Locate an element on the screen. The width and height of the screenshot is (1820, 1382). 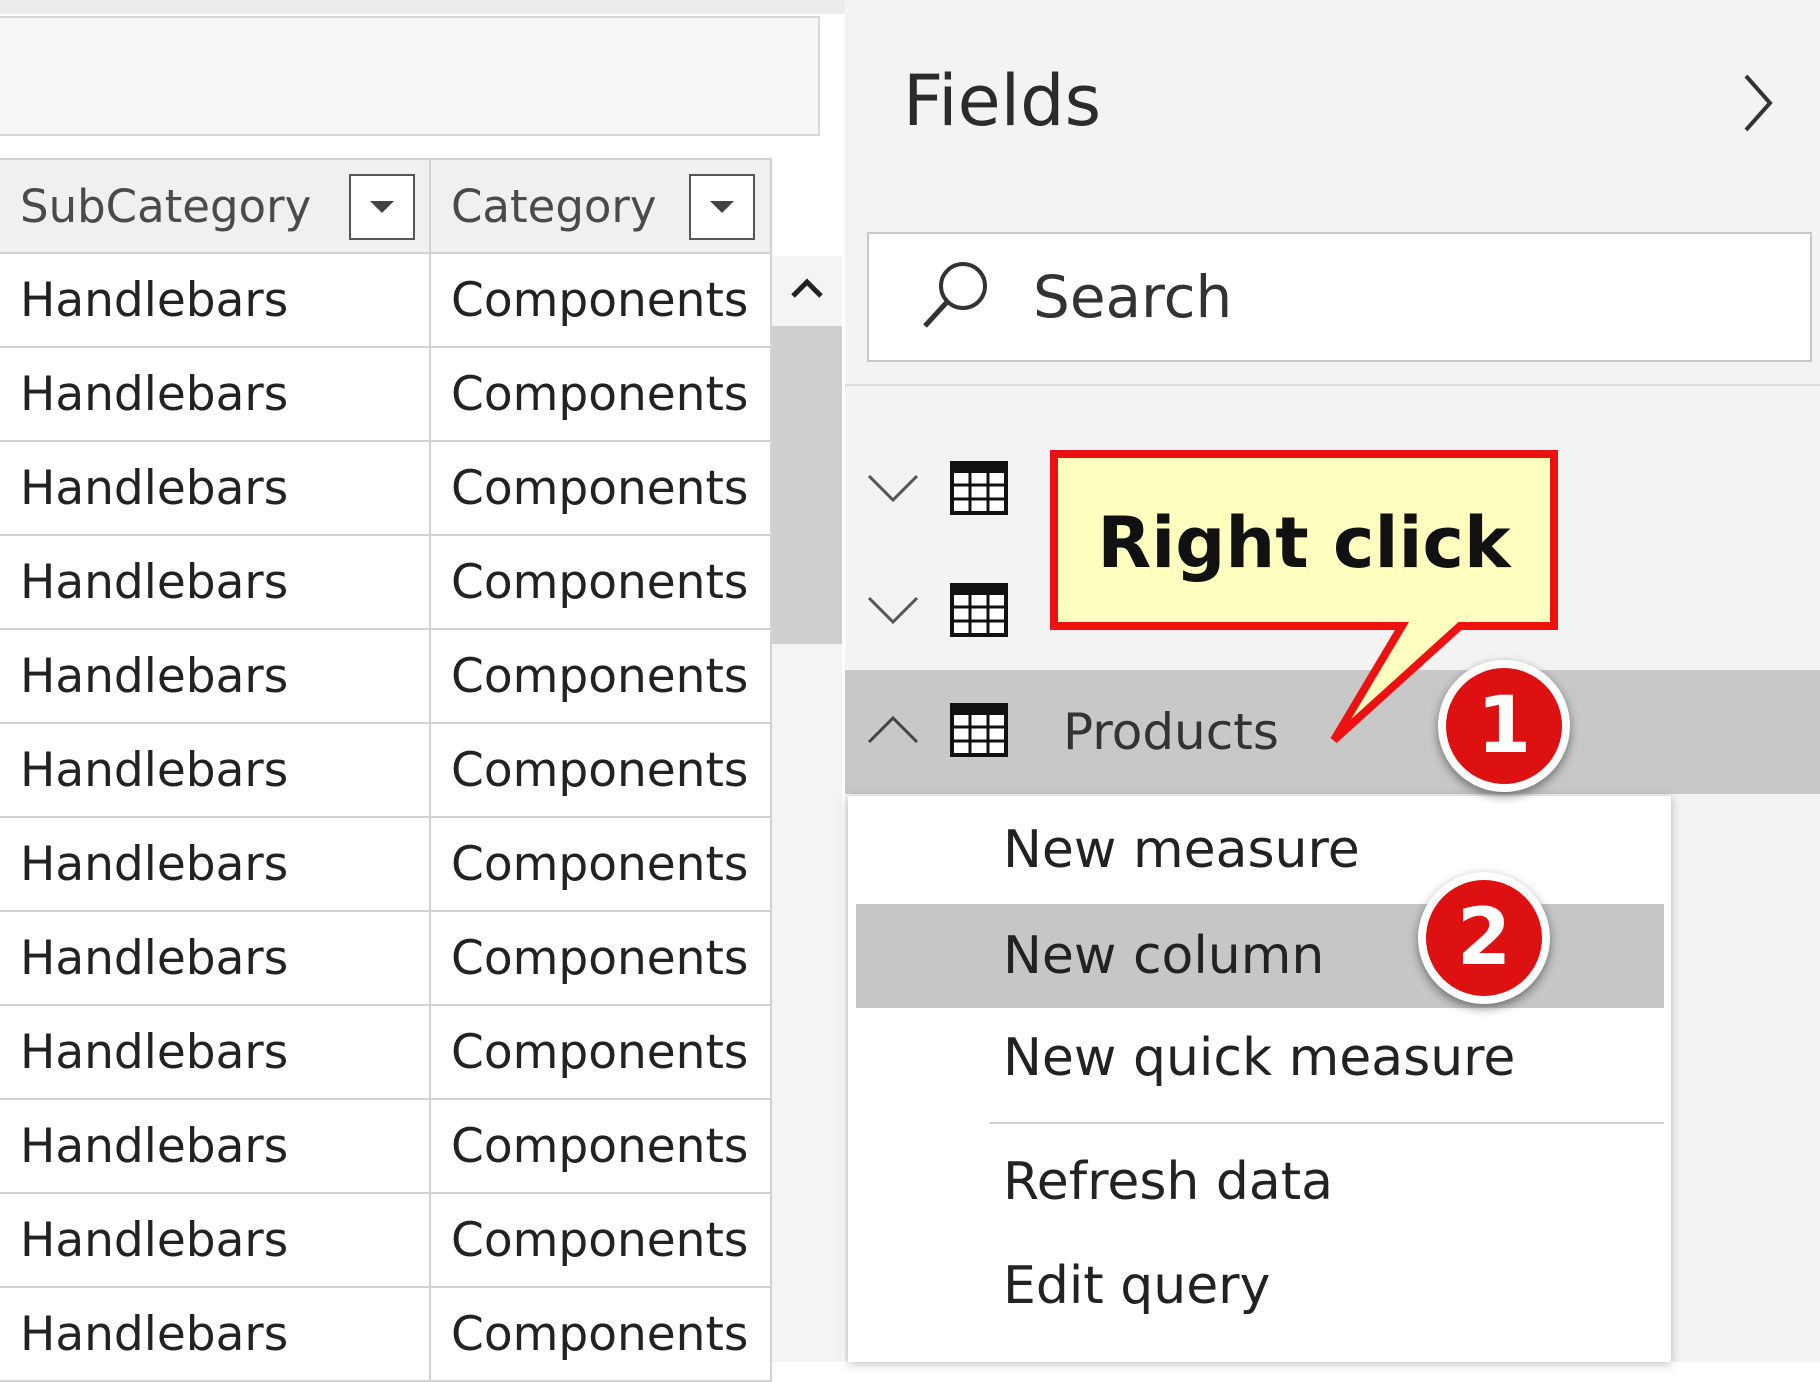
vertical-scrollbar is located at coordinates (807, 809).